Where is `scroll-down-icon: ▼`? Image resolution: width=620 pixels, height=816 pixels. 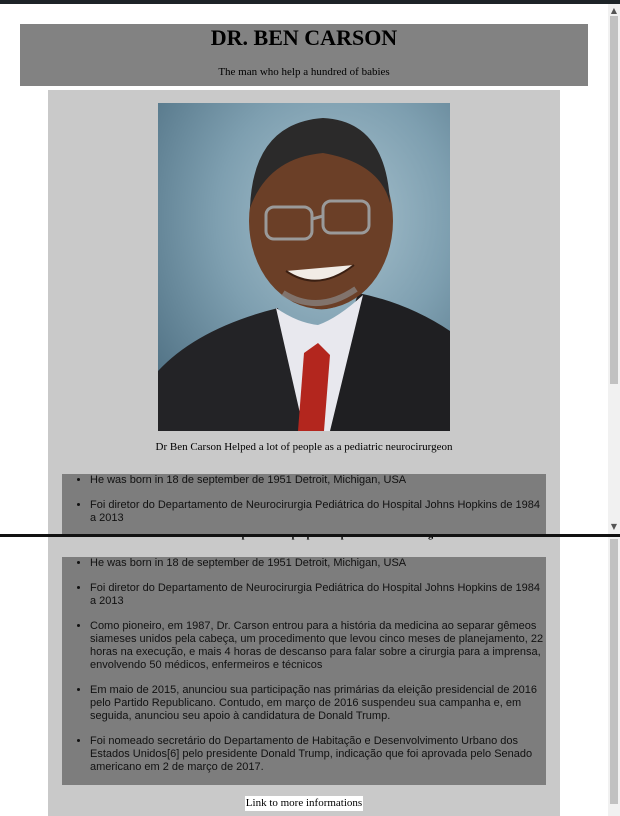 scroll-down-icon: ▼ is located at coordinates (614, 527).